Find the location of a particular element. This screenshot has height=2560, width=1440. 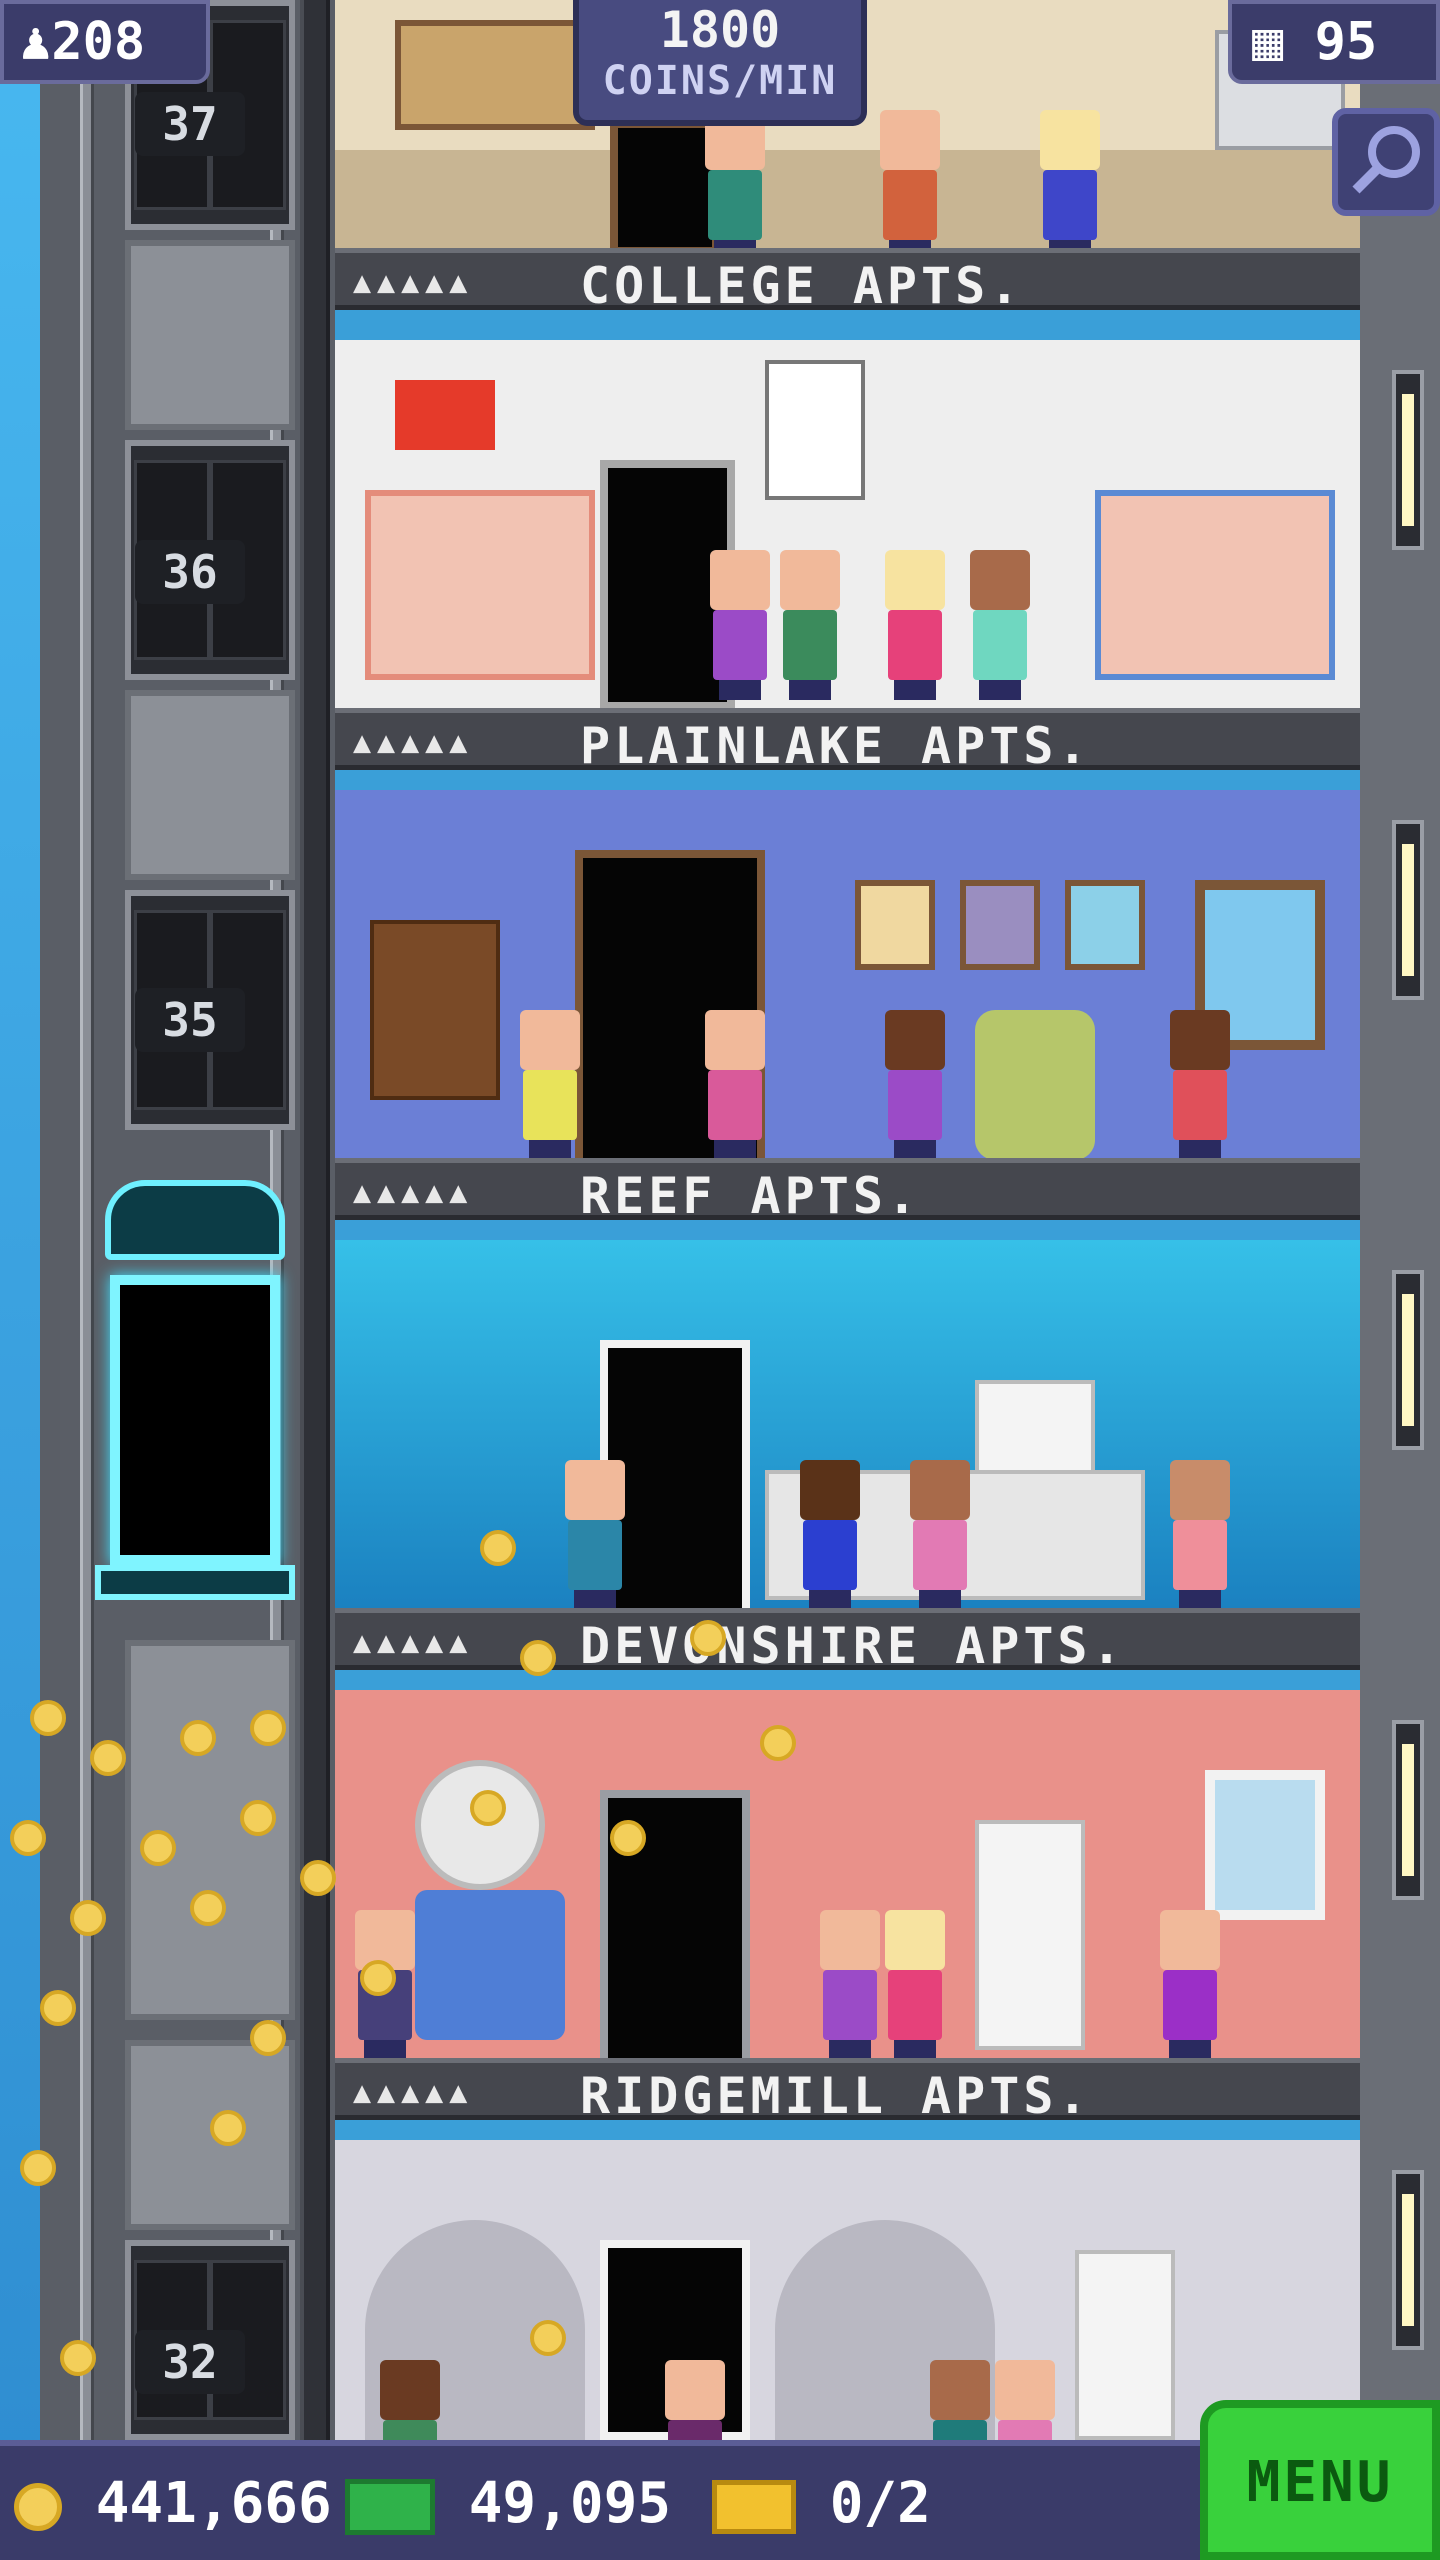

pennant is located at coordinates (445, 415).